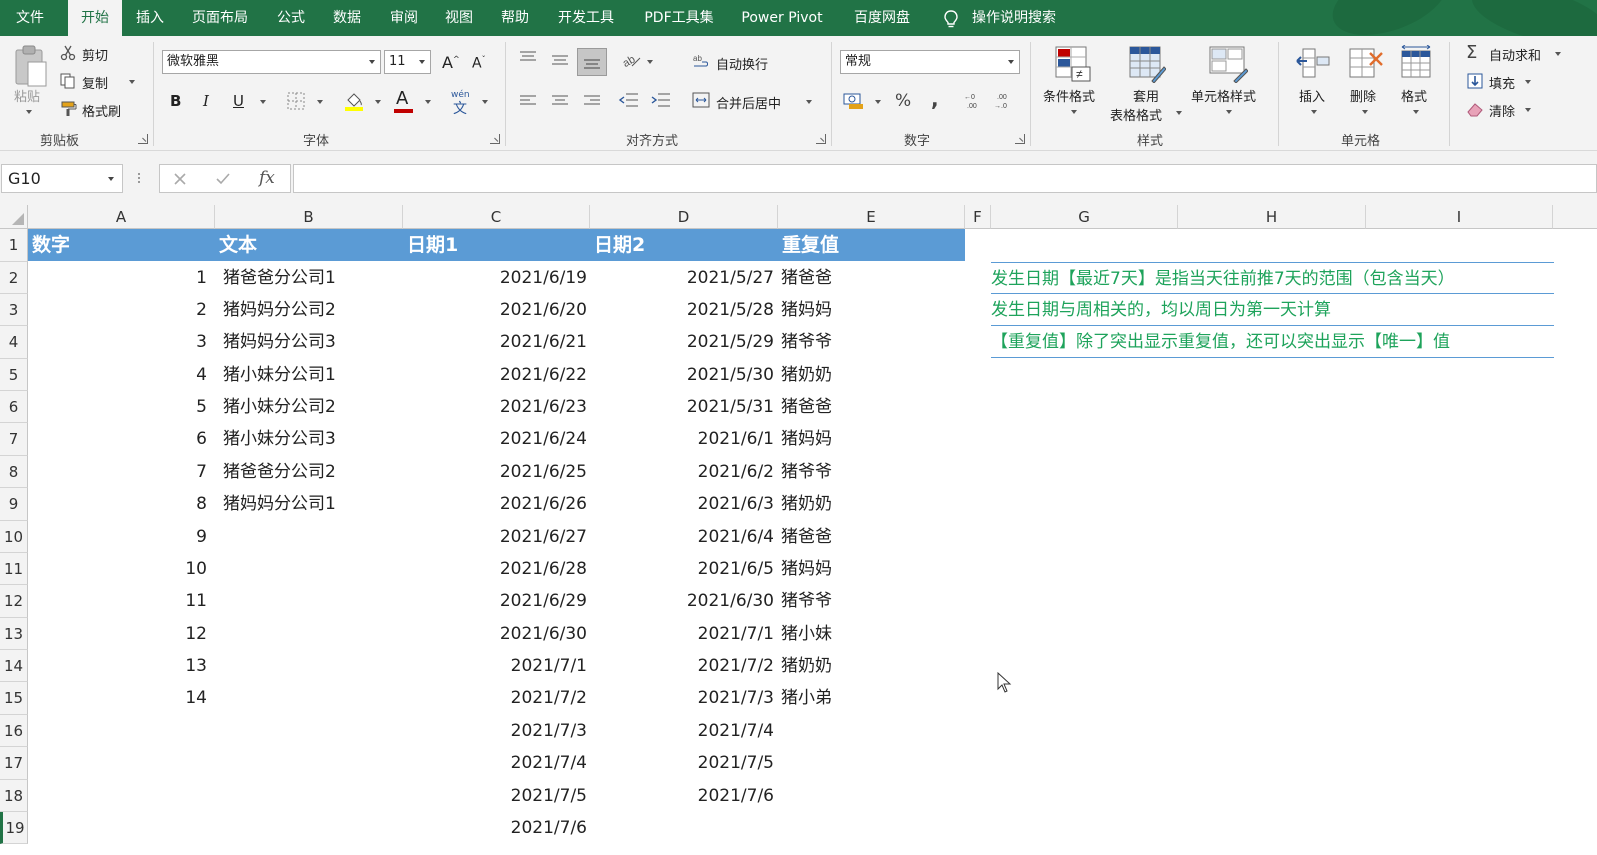 This screenshot has height=855, width=1597. Describe the element at coordinates (69, 109) in the screenshot. I see `format-painter-icon` at that location.